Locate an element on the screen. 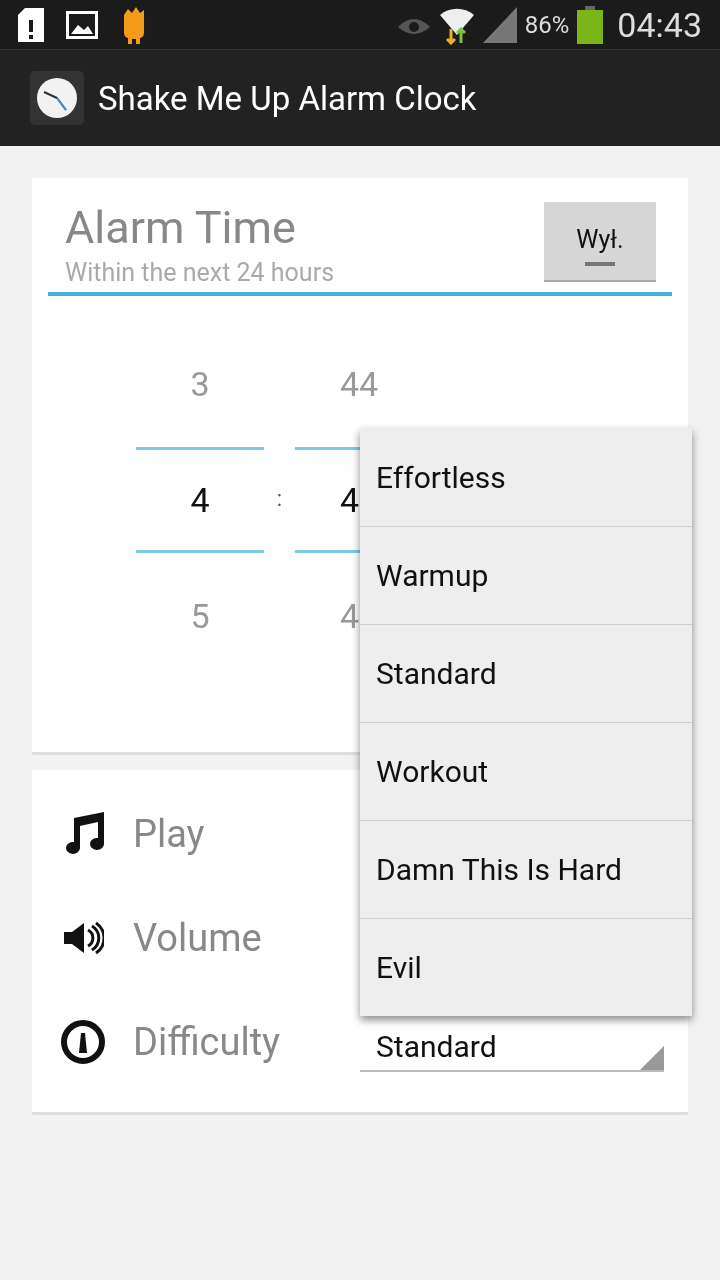 This screenshot has width=720, height=1280. sd-card-icon is located at coordinates (31, 24).